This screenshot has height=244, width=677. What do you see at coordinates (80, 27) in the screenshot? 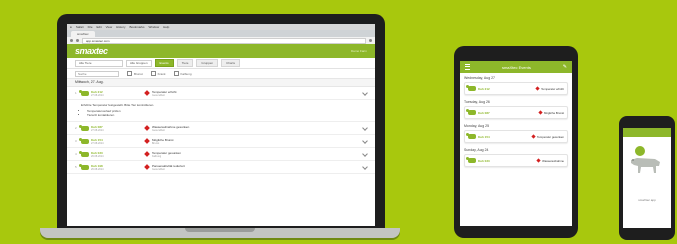
I see `menubar-item: Safari` at bounding box center [80, 27].